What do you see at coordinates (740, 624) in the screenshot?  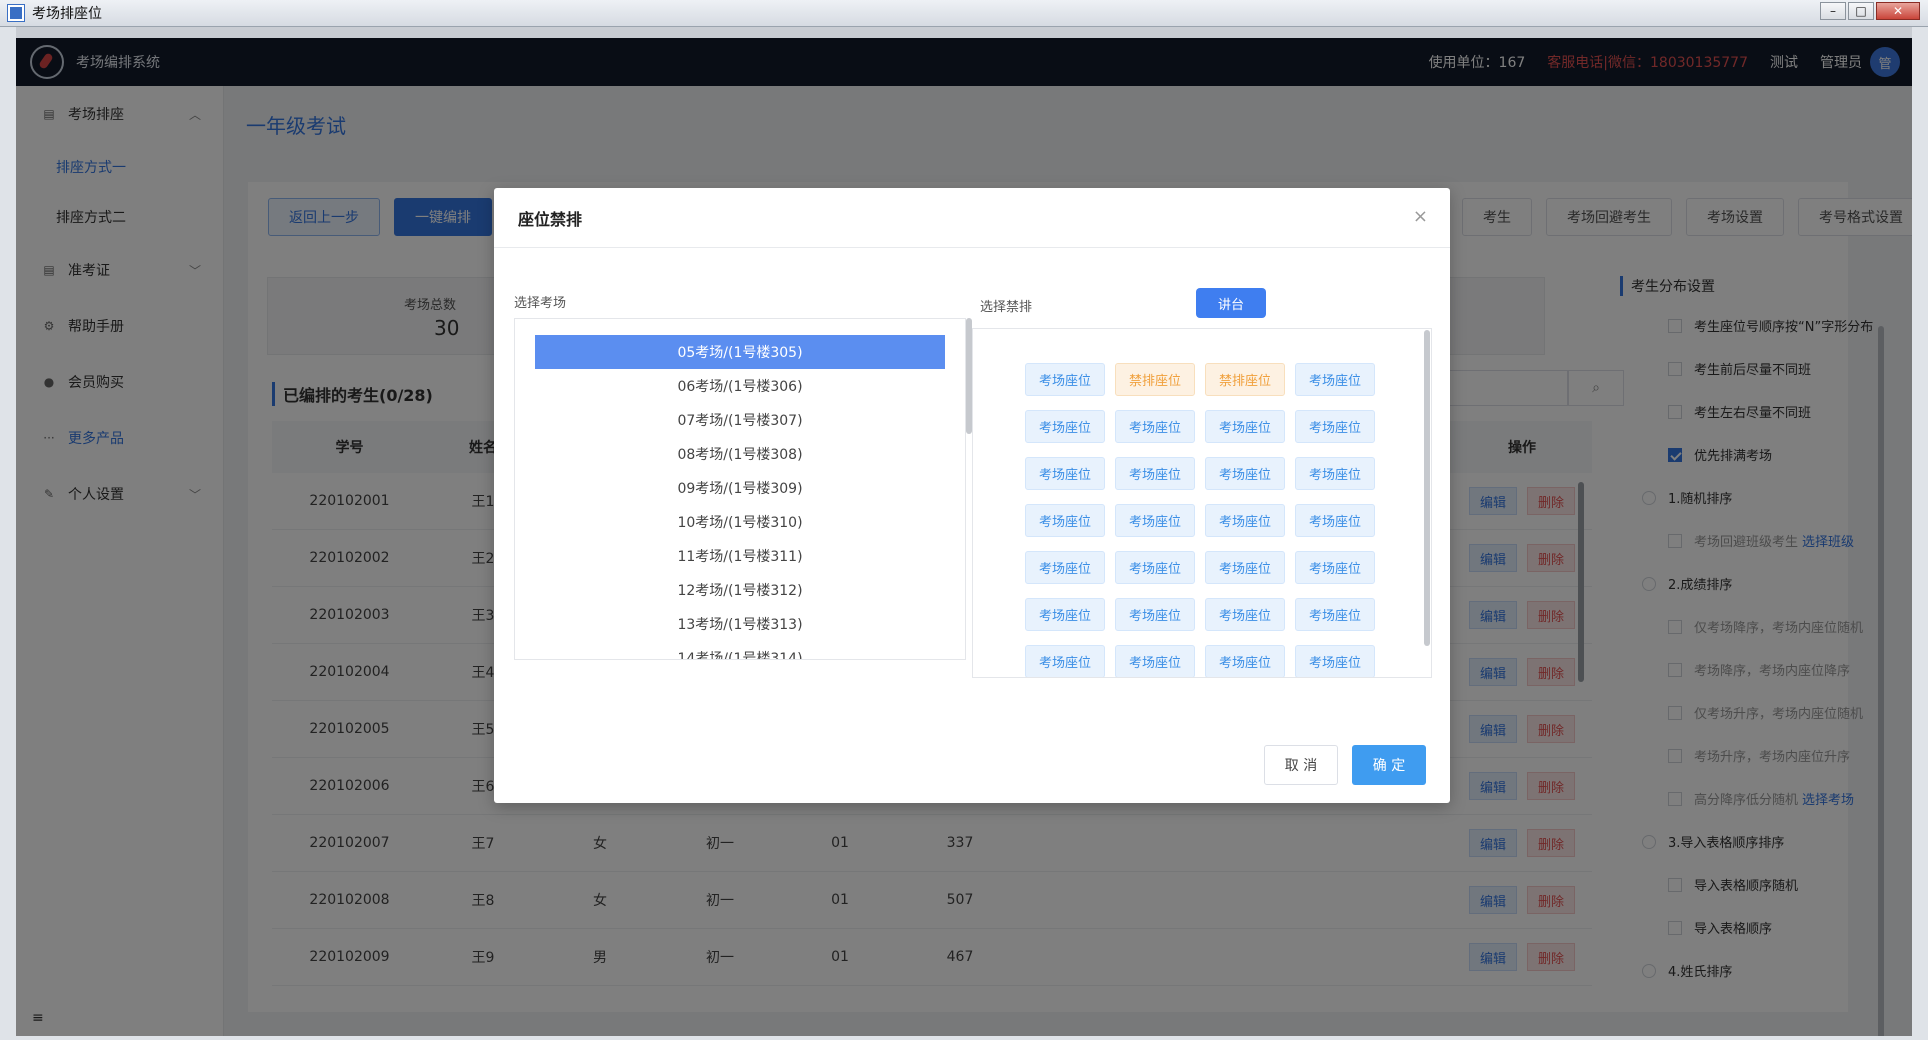 I see `room-list-item: 13考场/(1号楼313)` at bounding box center [740, 624].